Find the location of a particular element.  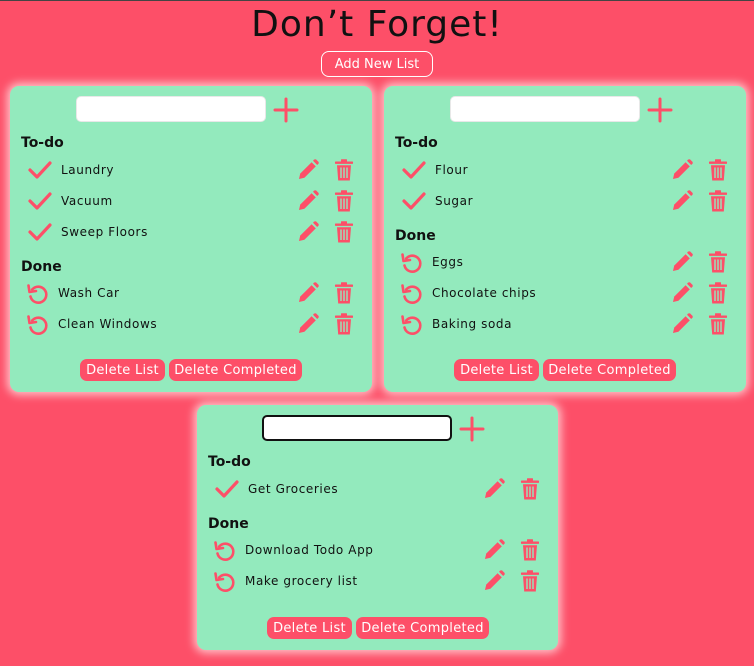

add-new-list-button: Add New List is located at coordinates (377, 64).